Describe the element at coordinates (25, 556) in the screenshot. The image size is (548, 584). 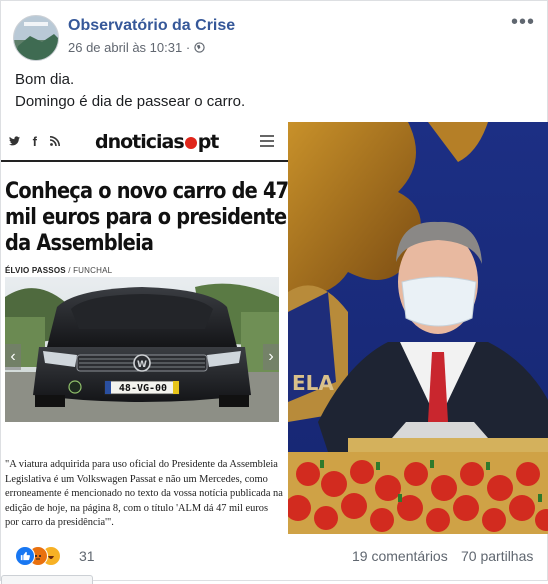
I see `like-icon` at that location.